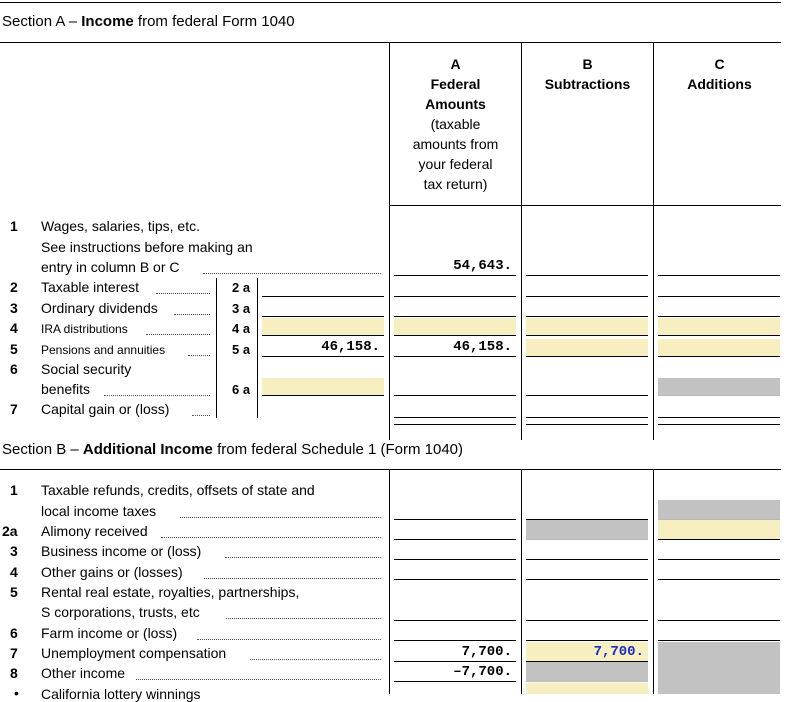 This screenshot has width=789, height=702. Describe the element at coordinates (719, 530) in the screenshot. I see `b-line-2a-col-c-field` at that location.